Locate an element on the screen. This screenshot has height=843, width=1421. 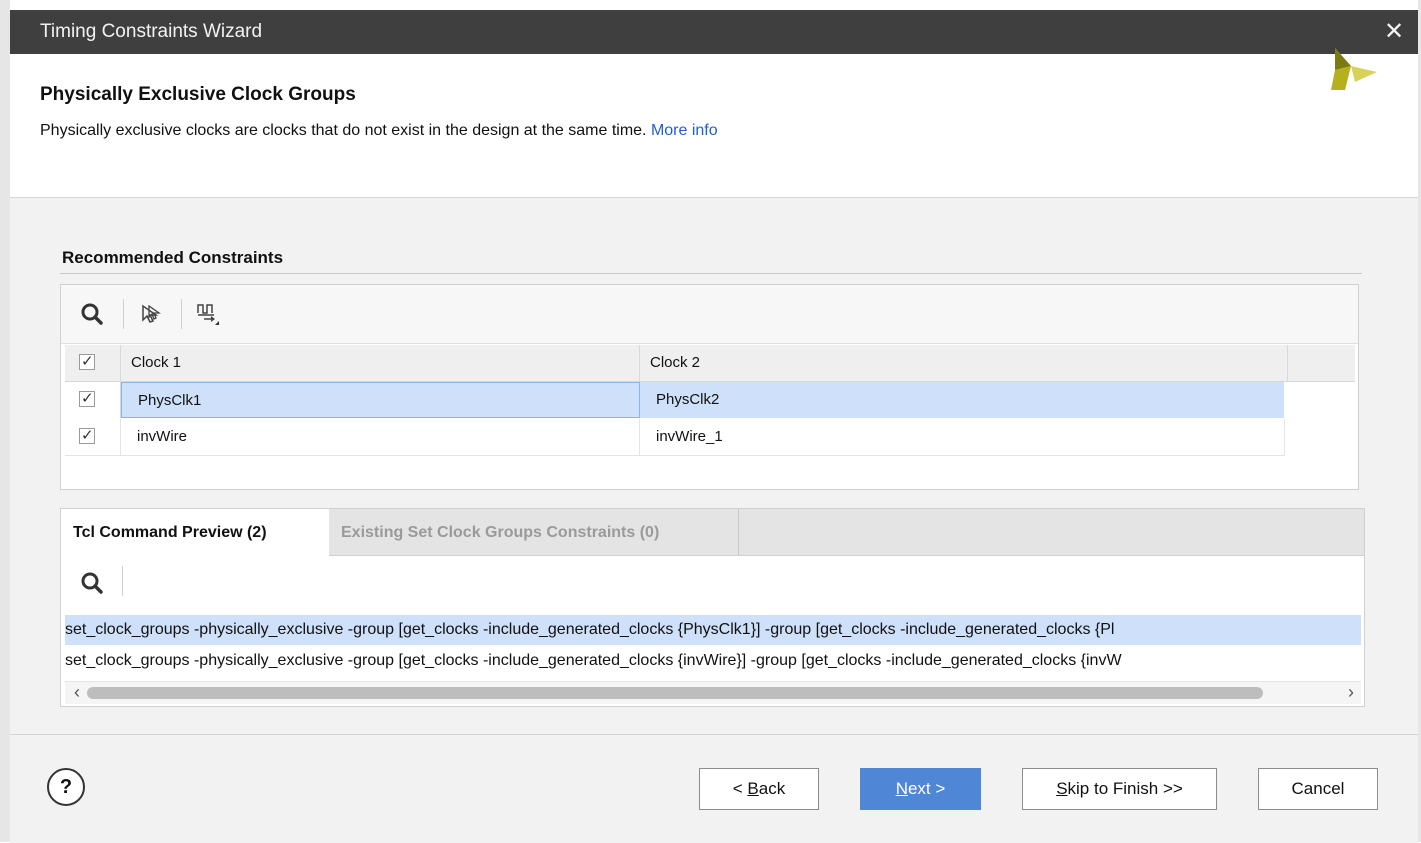
skip-to-finish-button: Skip to Finish >> is located at coordinates (1119, 789).